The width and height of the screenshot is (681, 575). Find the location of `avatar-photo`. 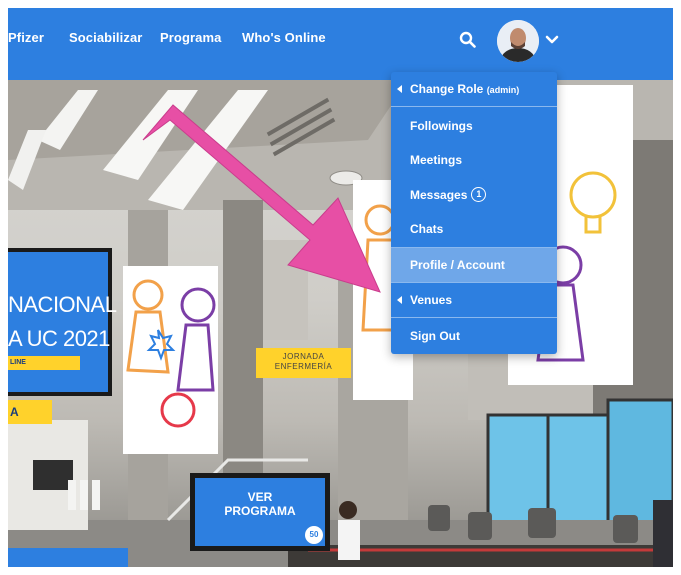

avatar-photo is located at coordinates (518, 41).